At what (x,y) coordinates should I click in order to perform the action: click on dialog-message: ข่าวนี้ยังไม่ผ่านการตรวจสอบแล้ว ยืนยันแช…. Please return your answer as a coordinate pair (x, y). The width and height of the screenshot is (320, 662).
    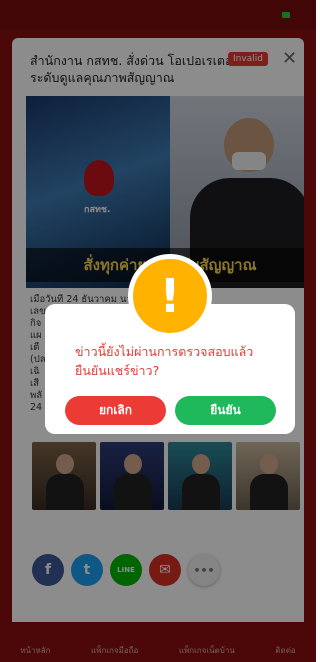
    Looking at the image, I should click on (164, 361).